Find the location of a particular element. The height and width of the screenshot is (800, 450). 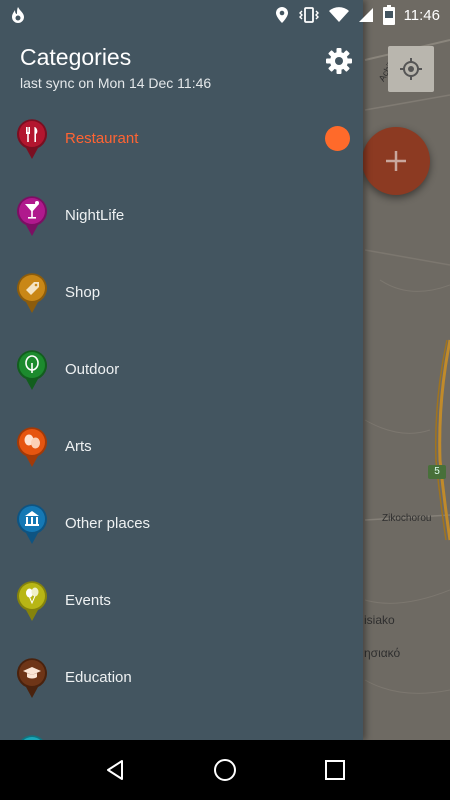

restaurant-pin-icon is located at coordinates (32, 138).